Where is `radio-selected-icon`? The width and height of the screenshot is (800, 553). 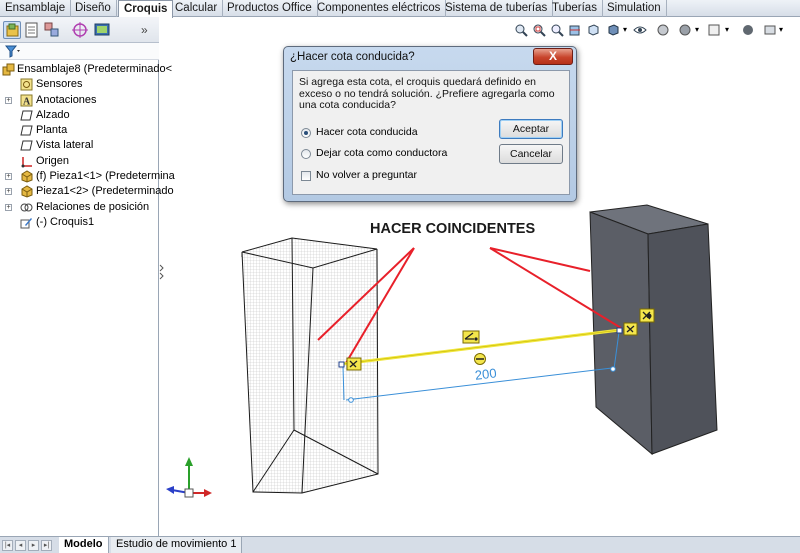
radio-selected-icon is located at coordinates (306, 133).